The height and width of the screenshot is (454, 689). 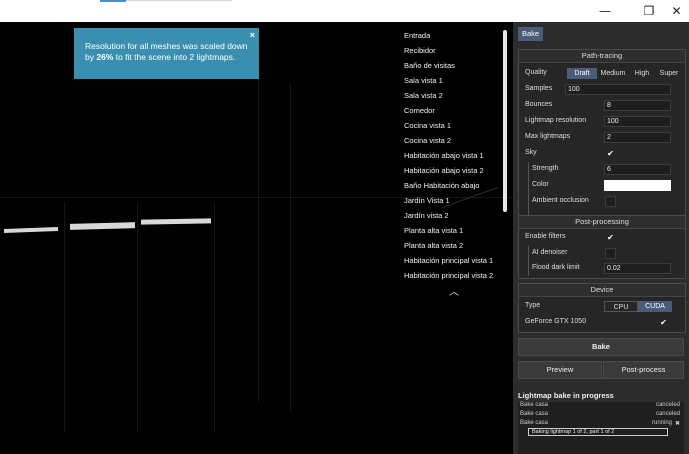 What do you see at coordinates (533, 305) in the screenshot?
I see `device-type-label: Type` at bounding box center [533, 305].